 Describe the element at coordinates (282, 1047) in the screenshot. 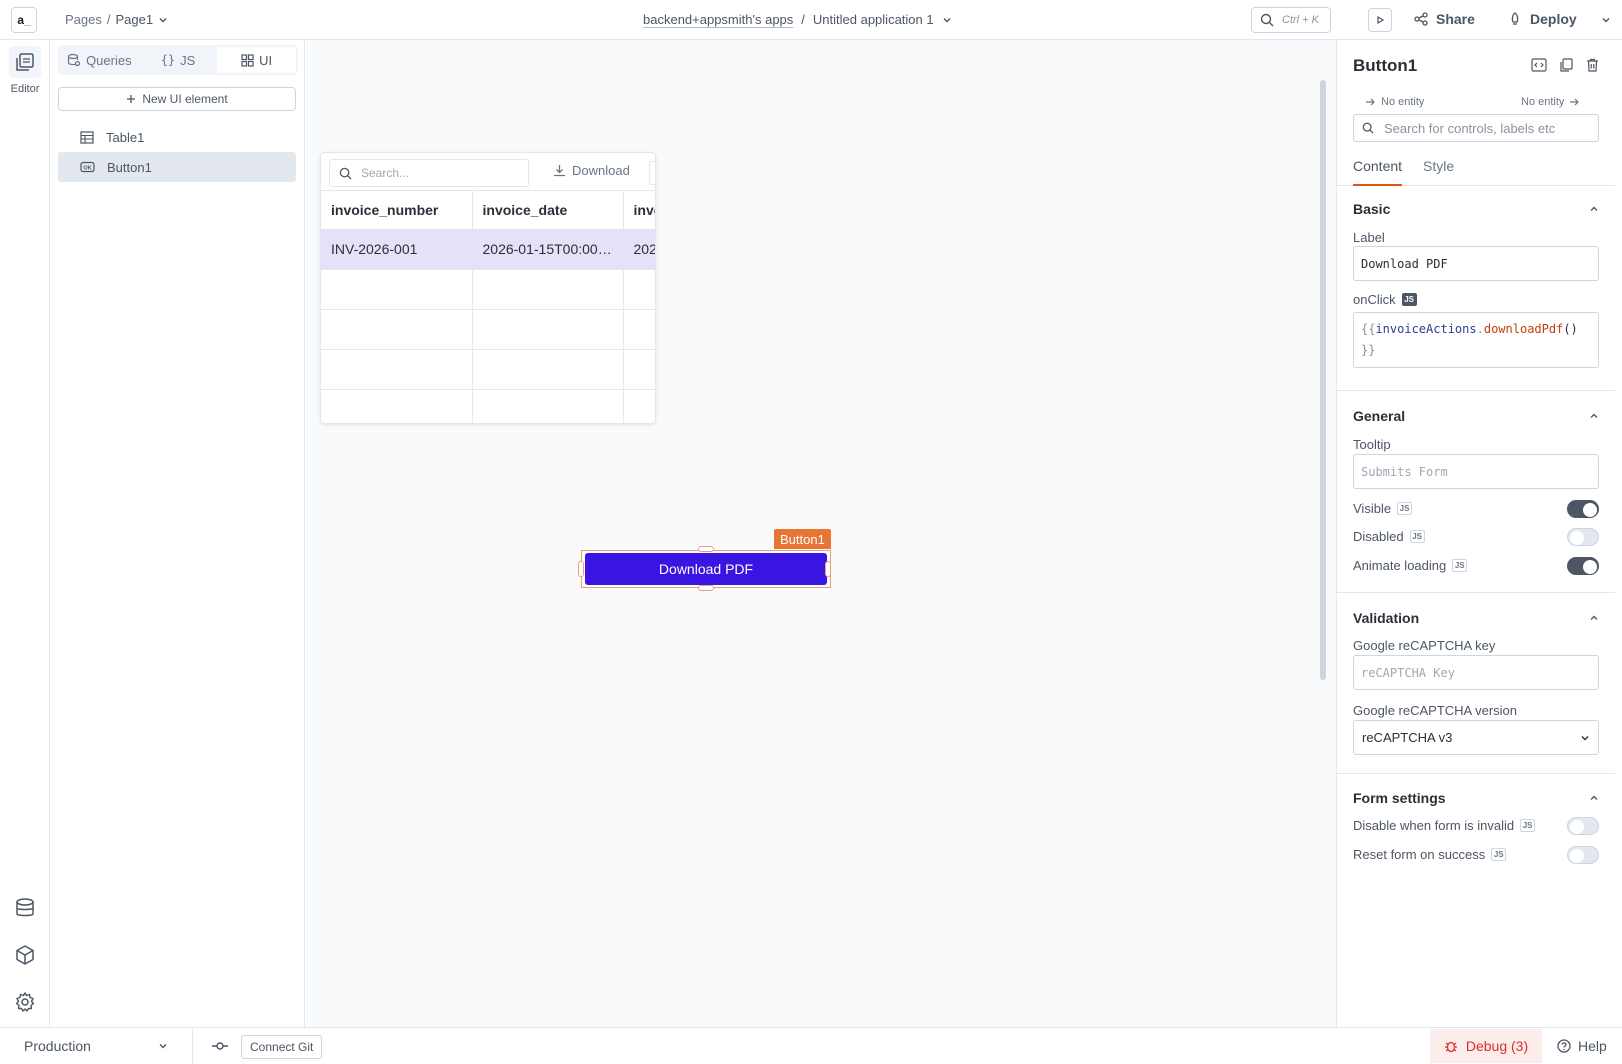

I see `connect-git-button: Connect Git` at that location.